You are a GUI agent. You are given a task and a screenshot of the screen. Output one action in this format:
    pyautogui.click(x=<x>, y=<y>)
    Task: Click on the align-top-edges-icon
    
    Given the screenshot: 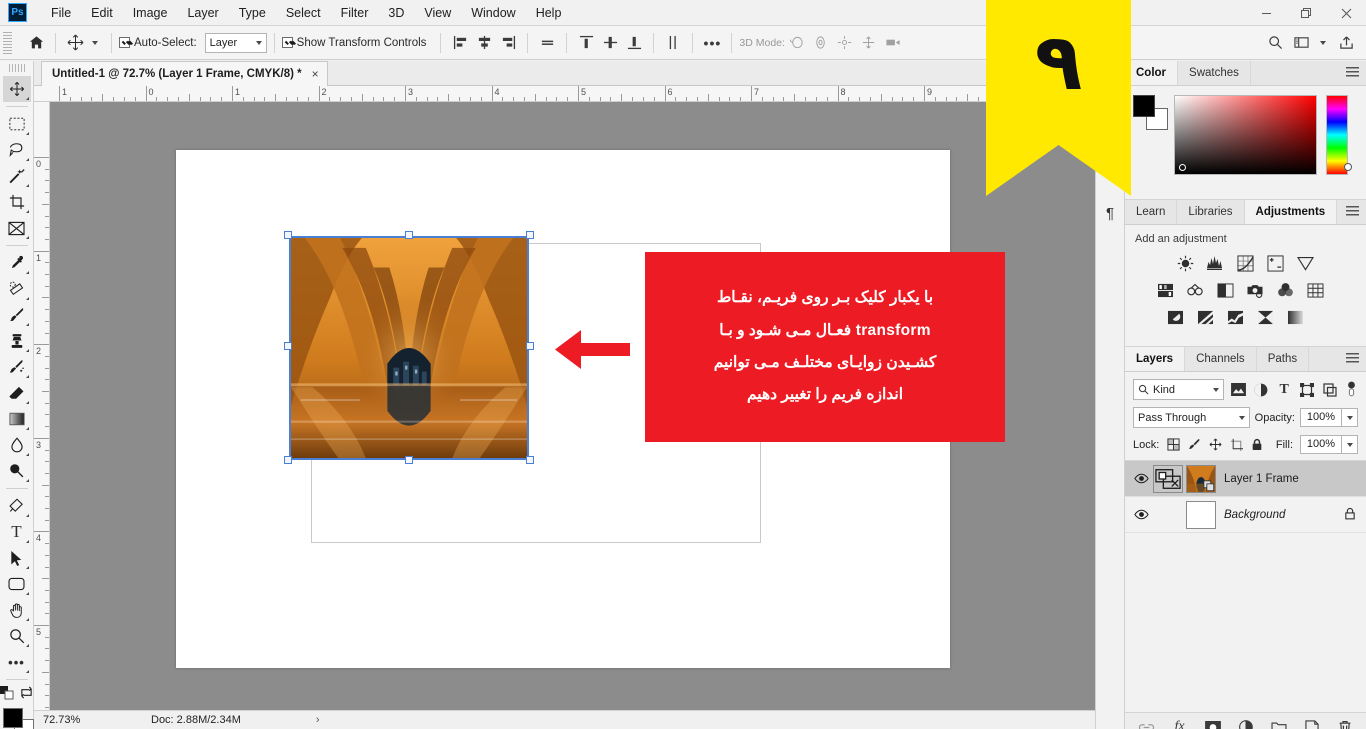 What is the action you would take?
    pyautogui.click(x=547, y=43)
    